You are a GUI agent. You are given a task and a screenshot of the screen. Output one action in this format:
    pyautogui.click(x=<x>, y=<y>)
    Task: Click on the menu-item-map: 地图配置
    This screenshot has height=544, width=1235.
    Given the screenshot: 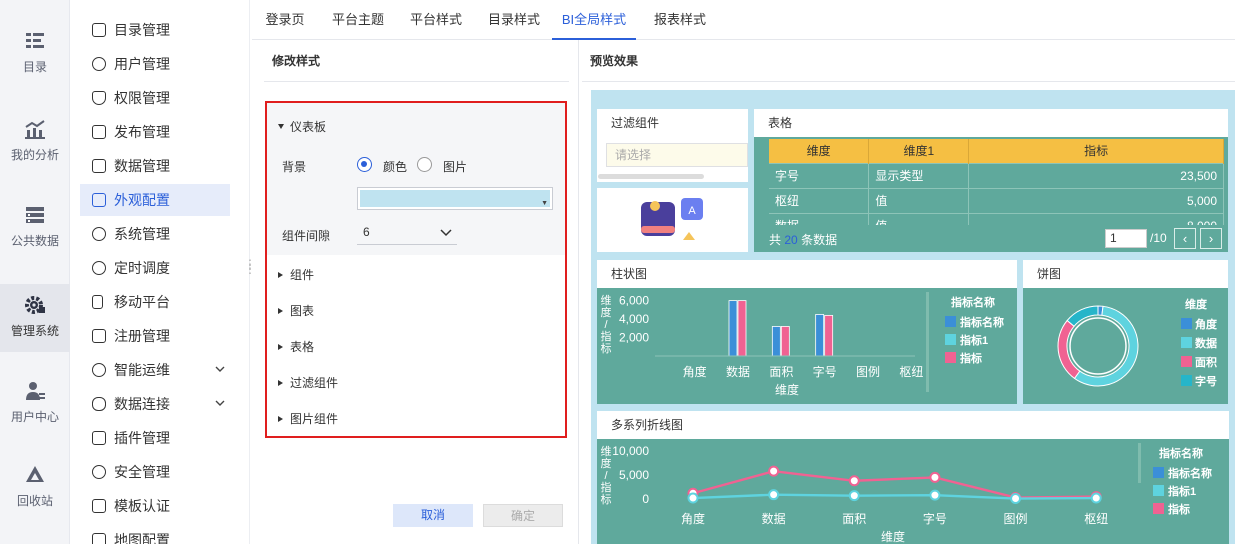 What is the action you would take?
    pyautogui.click(x=155, y=534)
    